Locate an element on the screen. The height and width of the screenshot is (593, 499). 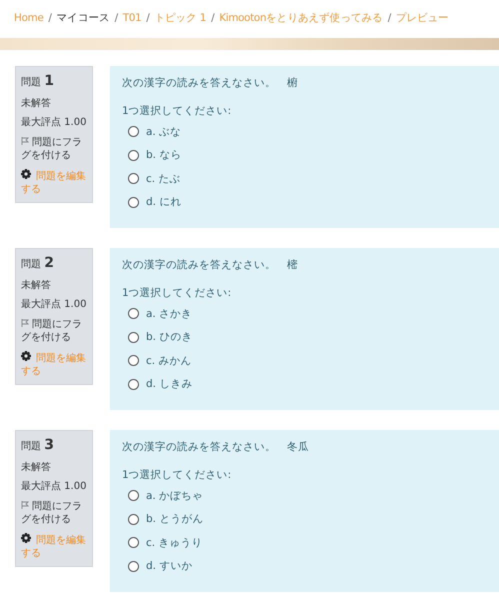
answer-option: a. ぶな is located at coordinates (304, 132).